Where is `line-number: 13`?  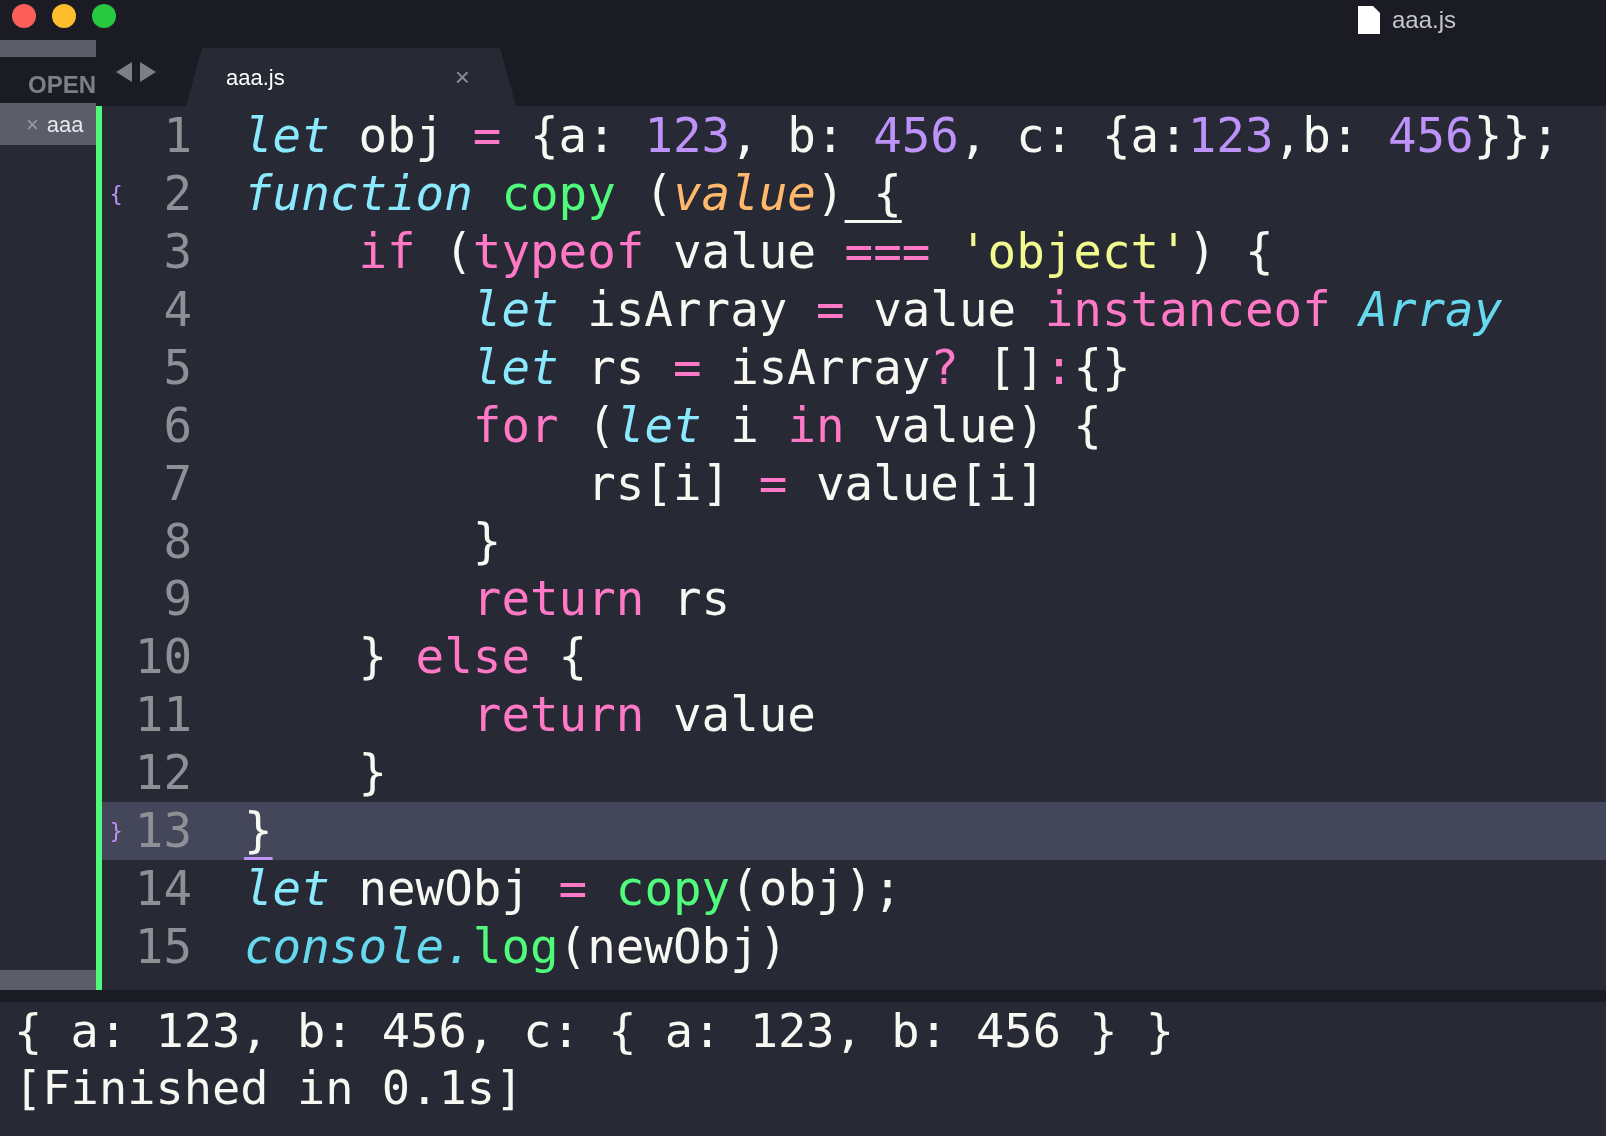 line-number: 13 is located at coordinates (162, 831).